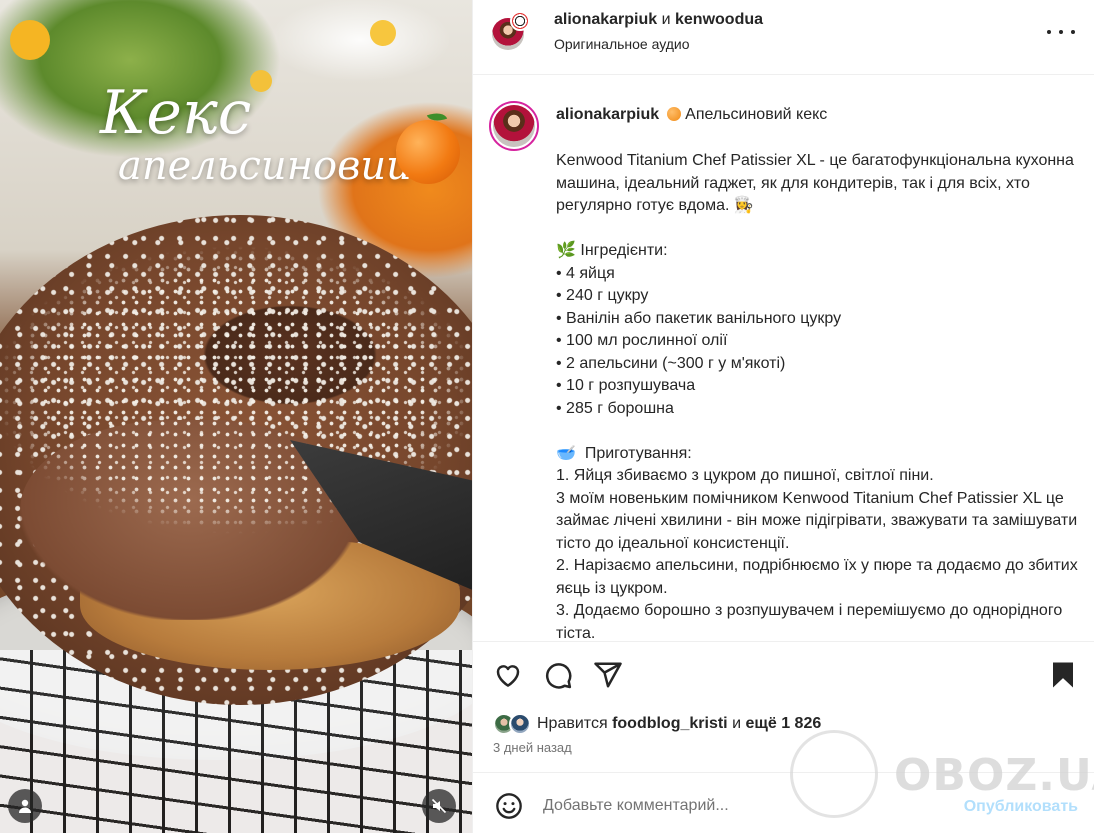 This screenshot has width=1094, height=833. Describe the element at coordinates (1063, 675) in the screenshot. I see `bookmark-icon` at that location.